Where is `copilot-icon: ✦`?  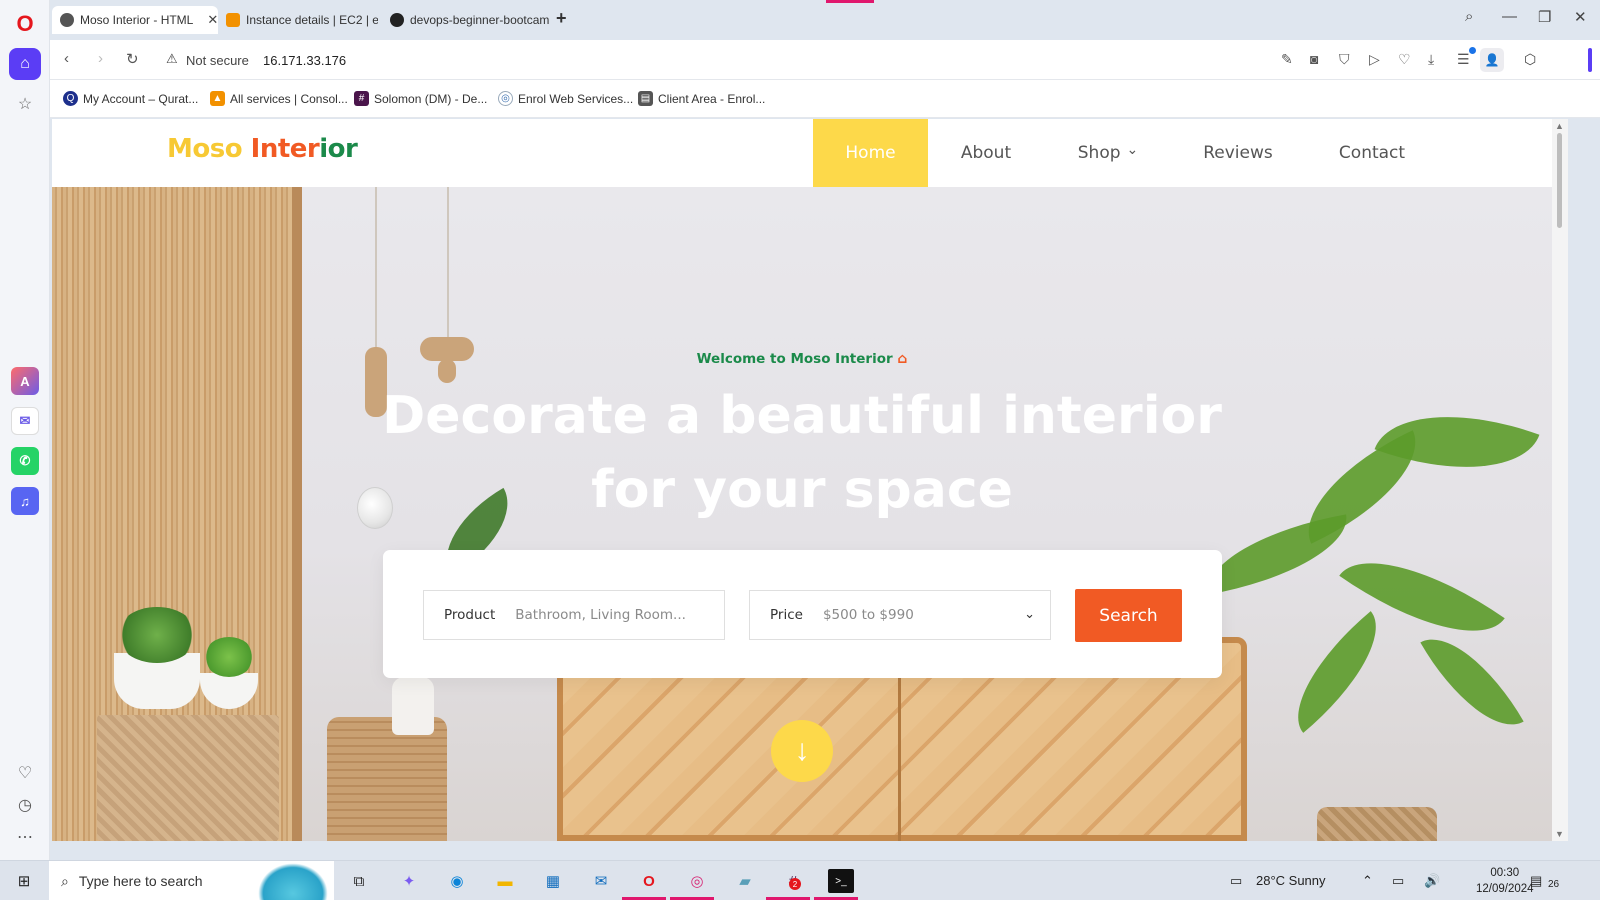 copilot-icon: ✦ is located at coordinates (409, 881).